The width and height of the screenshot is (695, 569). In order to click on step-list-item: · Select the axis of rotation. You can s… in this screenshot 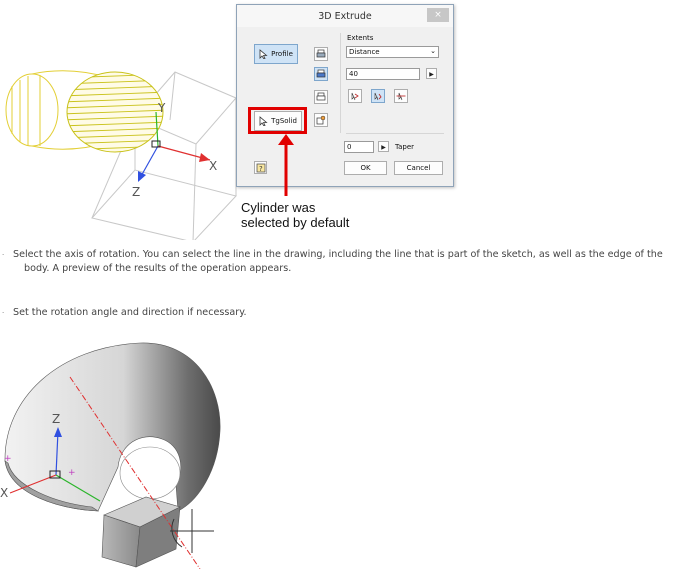, I will do `click(347, 263)`.